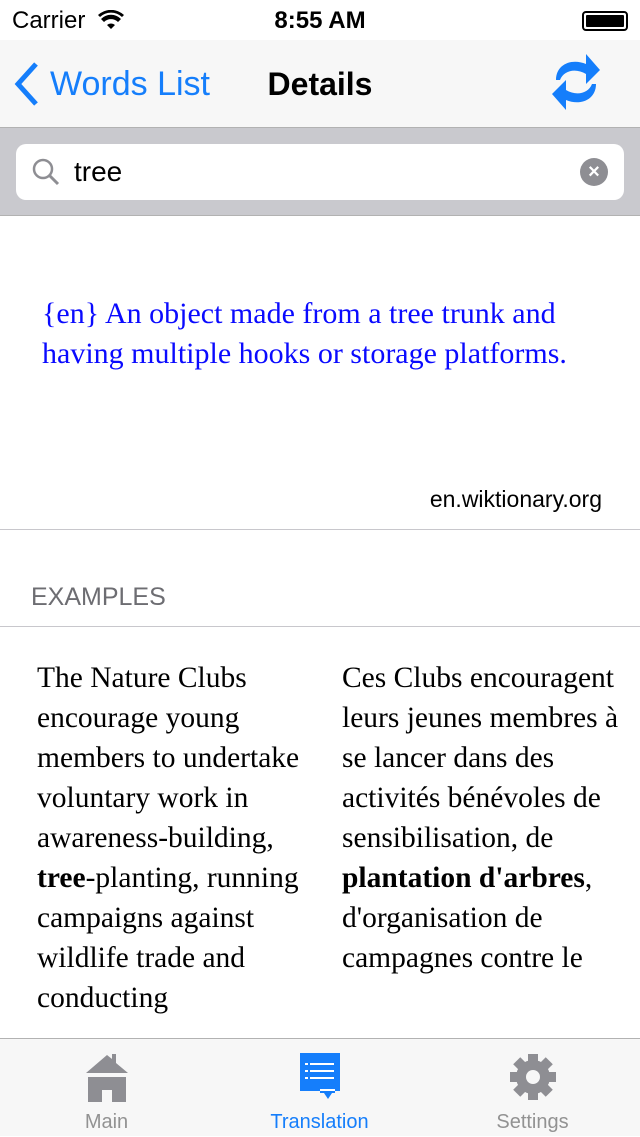  I want to click on home-icon, so click(106, 1078).